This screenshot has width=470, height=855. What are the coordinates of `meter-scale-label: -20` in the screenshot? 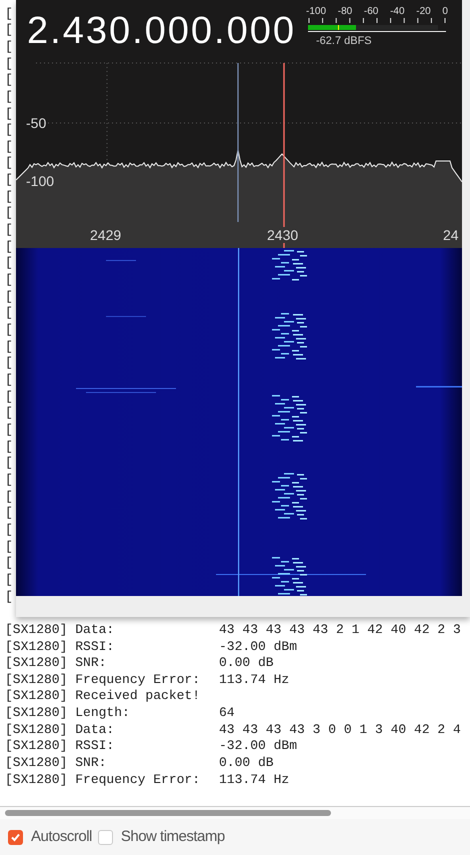 It's located at (423, 12).